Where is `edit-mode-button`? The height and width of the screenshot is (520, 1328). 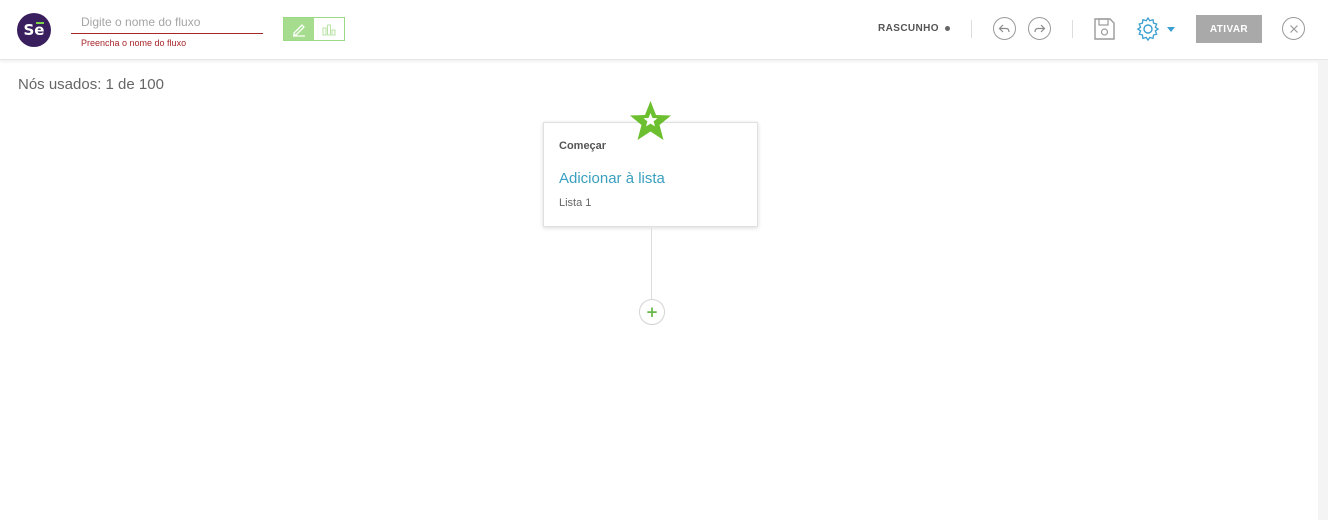
edit-mode-button is located at coordinates (299, 29).